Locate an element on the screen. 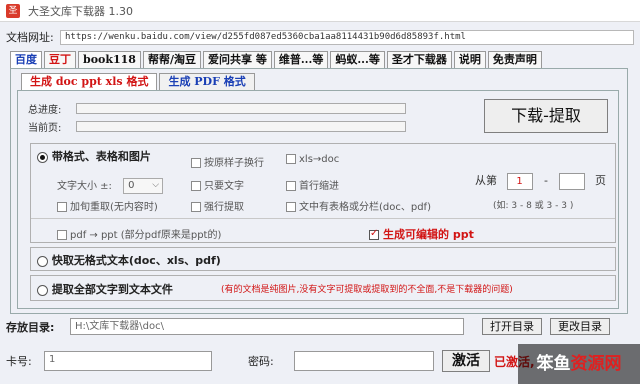 The height and width of the screenshot is (384, 640). format-tabs: 生成 doc ppt xls 格式 生成 PDF 格式 is located at coordinates (139, 82).